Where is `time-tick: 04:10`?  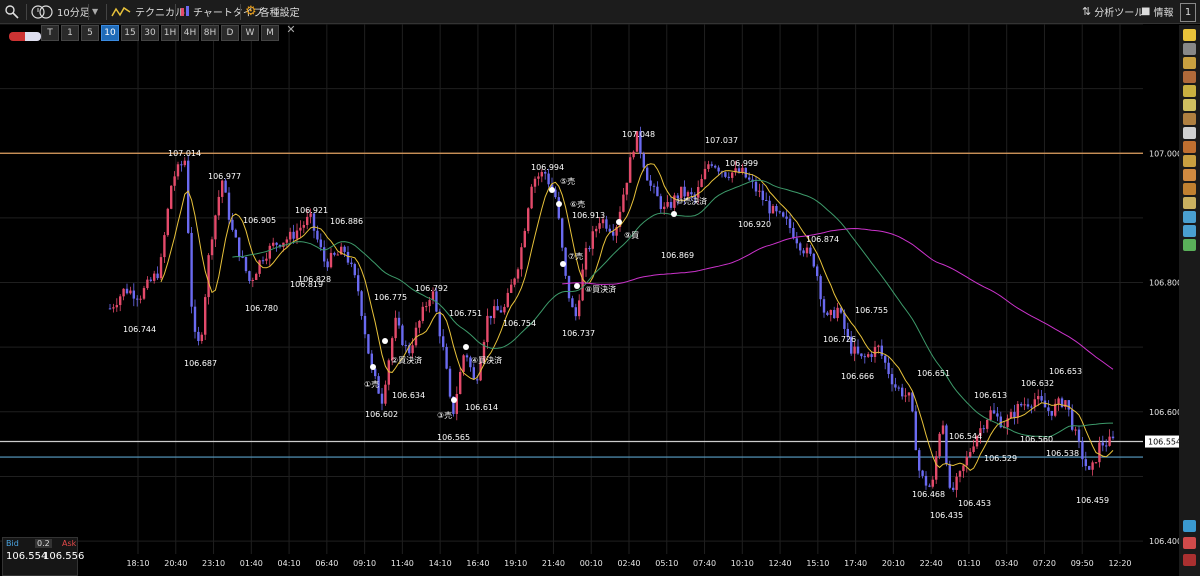 time-tick: 04:10 is located at coordinates (289, 563).